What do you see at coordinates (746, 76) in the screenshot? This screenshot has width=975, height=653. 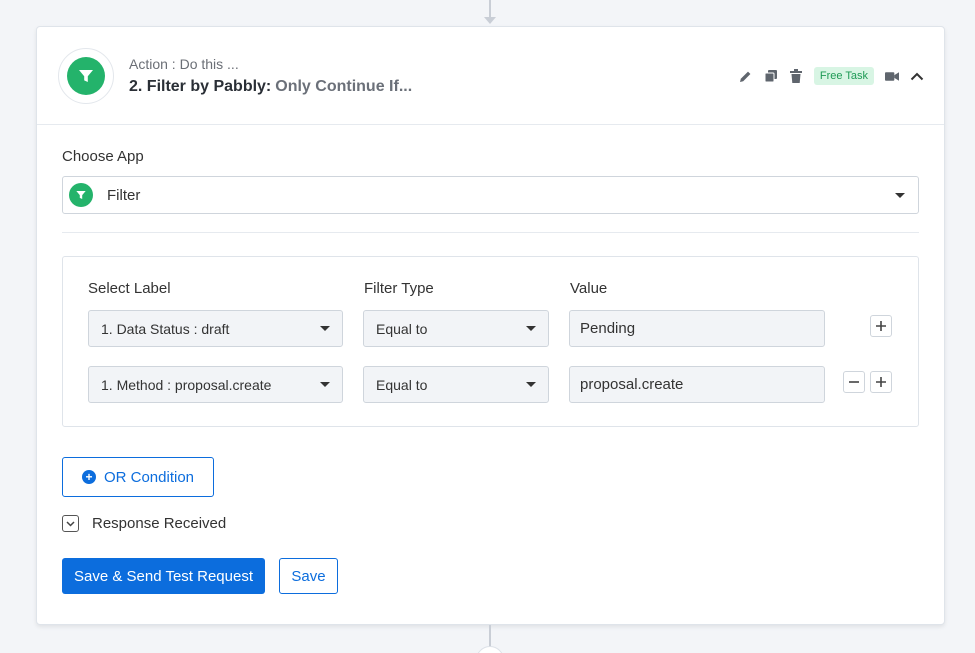 I see `pencil-icon` at bounding box center [746, 76].